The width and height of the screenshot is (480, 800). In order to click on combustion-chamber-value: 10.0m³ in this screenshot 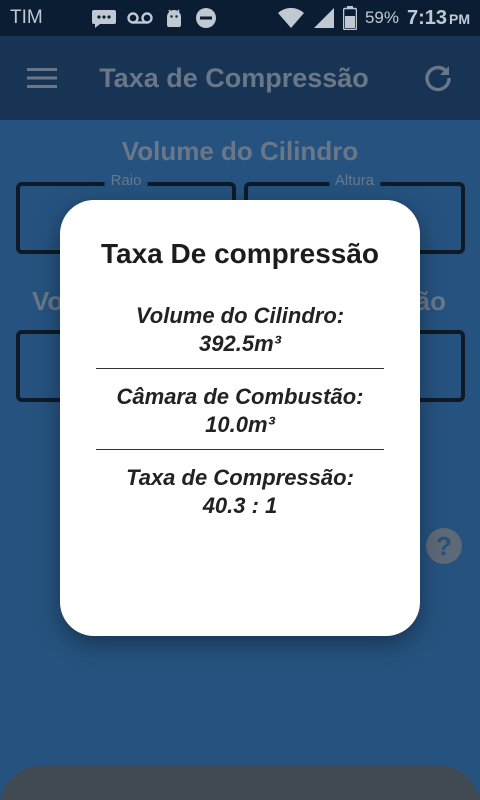, I will do `click(240, 424)`.